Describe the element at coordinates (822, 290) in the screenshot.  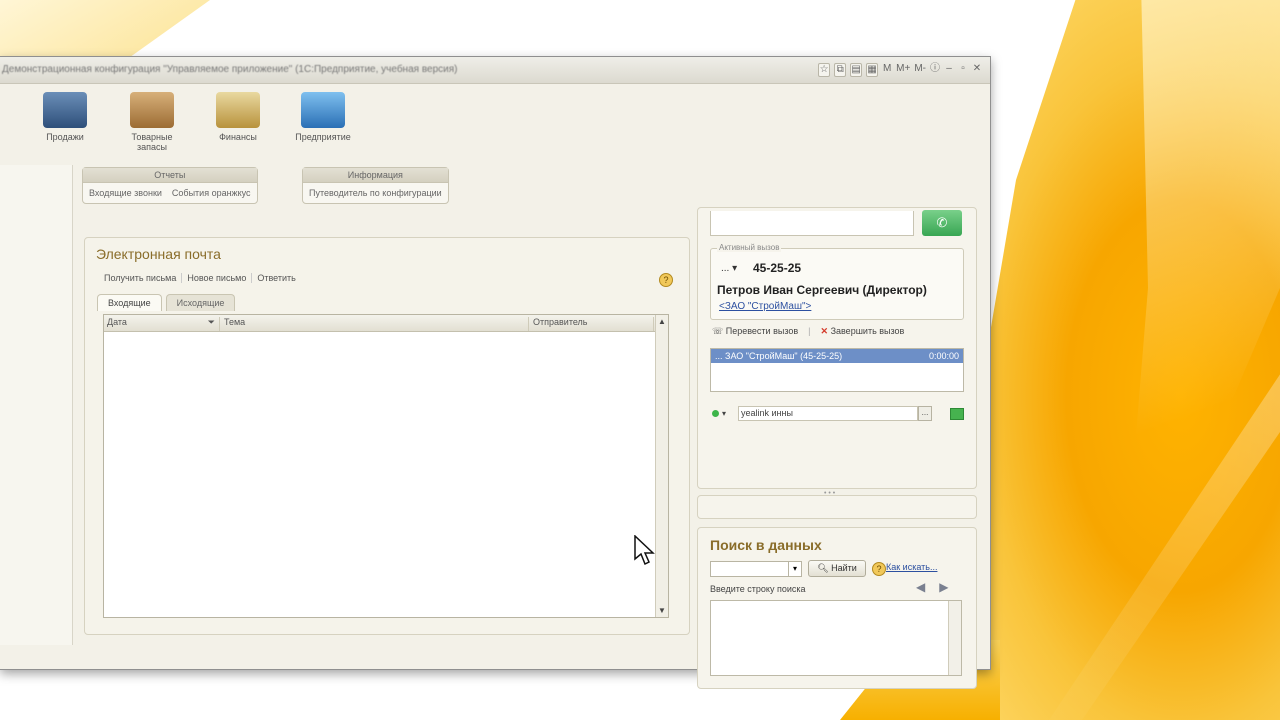
I see `caller-name: Петров Иван Сергеевич (Директор)` at that location.